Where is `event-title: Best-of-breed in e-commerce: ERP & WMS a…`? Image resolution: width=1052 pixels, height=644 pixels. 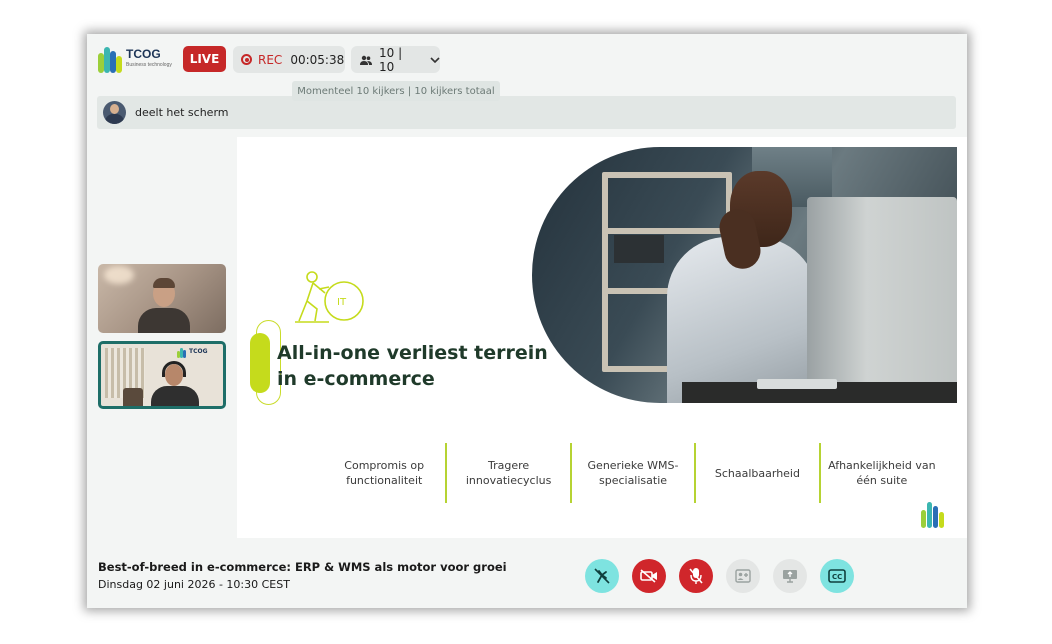
event-title: Best-of-breed in e-commerce: ERP & WMS a… is located at coordinates (302, 567).